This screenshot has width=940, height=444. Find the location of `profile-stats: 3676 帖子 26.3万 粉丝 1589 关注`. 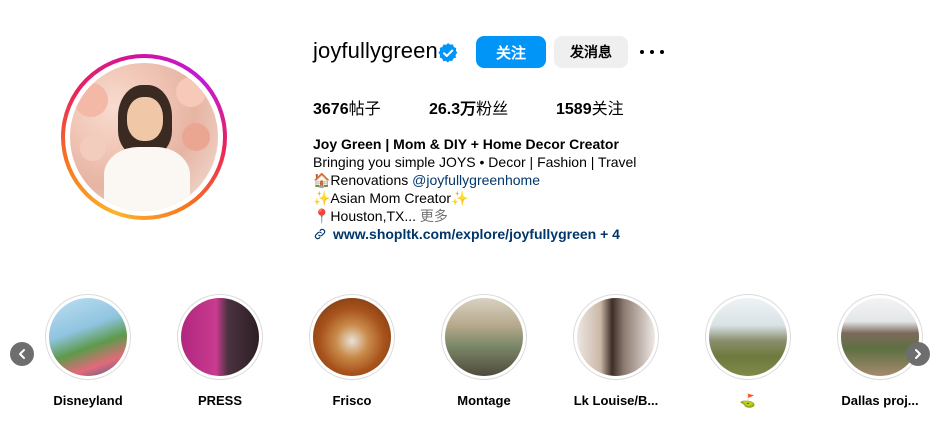

profile-stats: 3676 帖子 26.3万 粉丝 1589 关注 is located at coordinates (468, 107).